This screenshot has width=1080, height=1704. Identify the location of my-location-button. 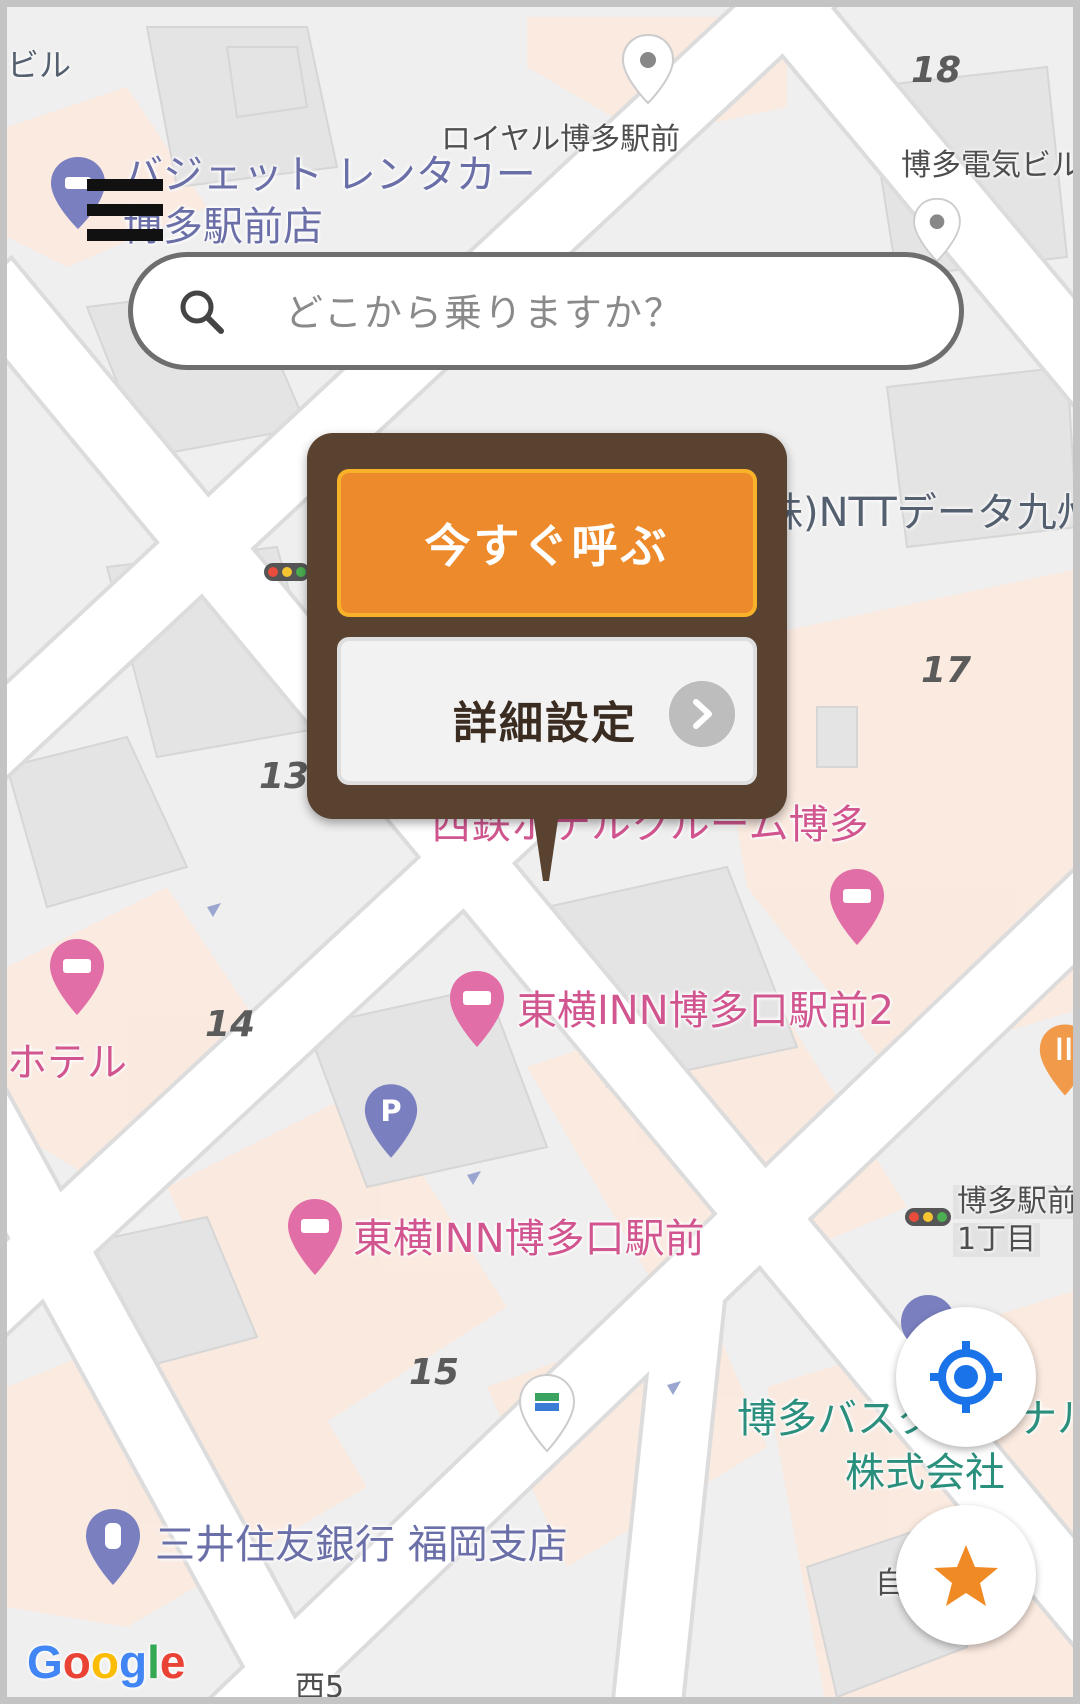
(966, 1377).